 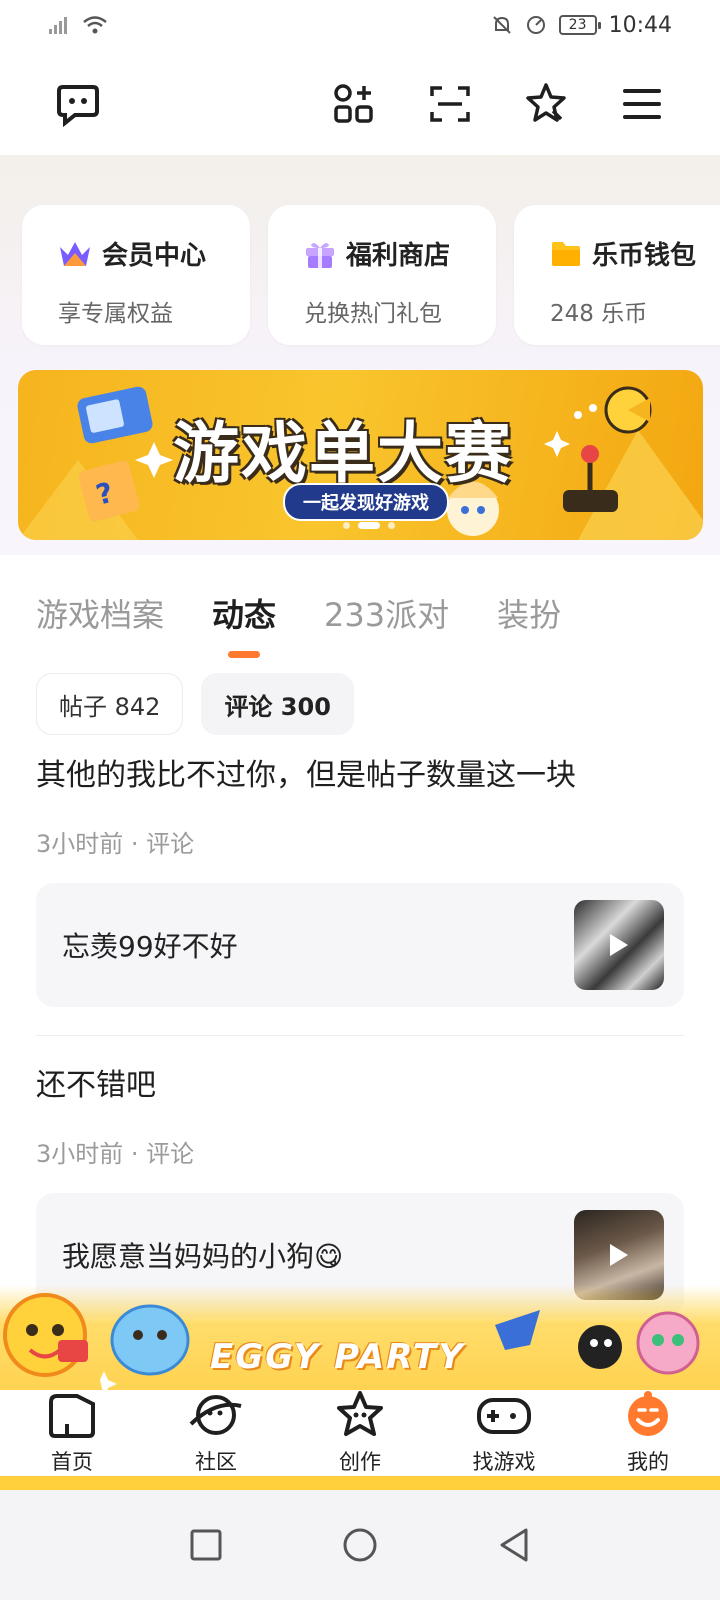 I want to click on star-badge-icon, so click(x=546, y=104).